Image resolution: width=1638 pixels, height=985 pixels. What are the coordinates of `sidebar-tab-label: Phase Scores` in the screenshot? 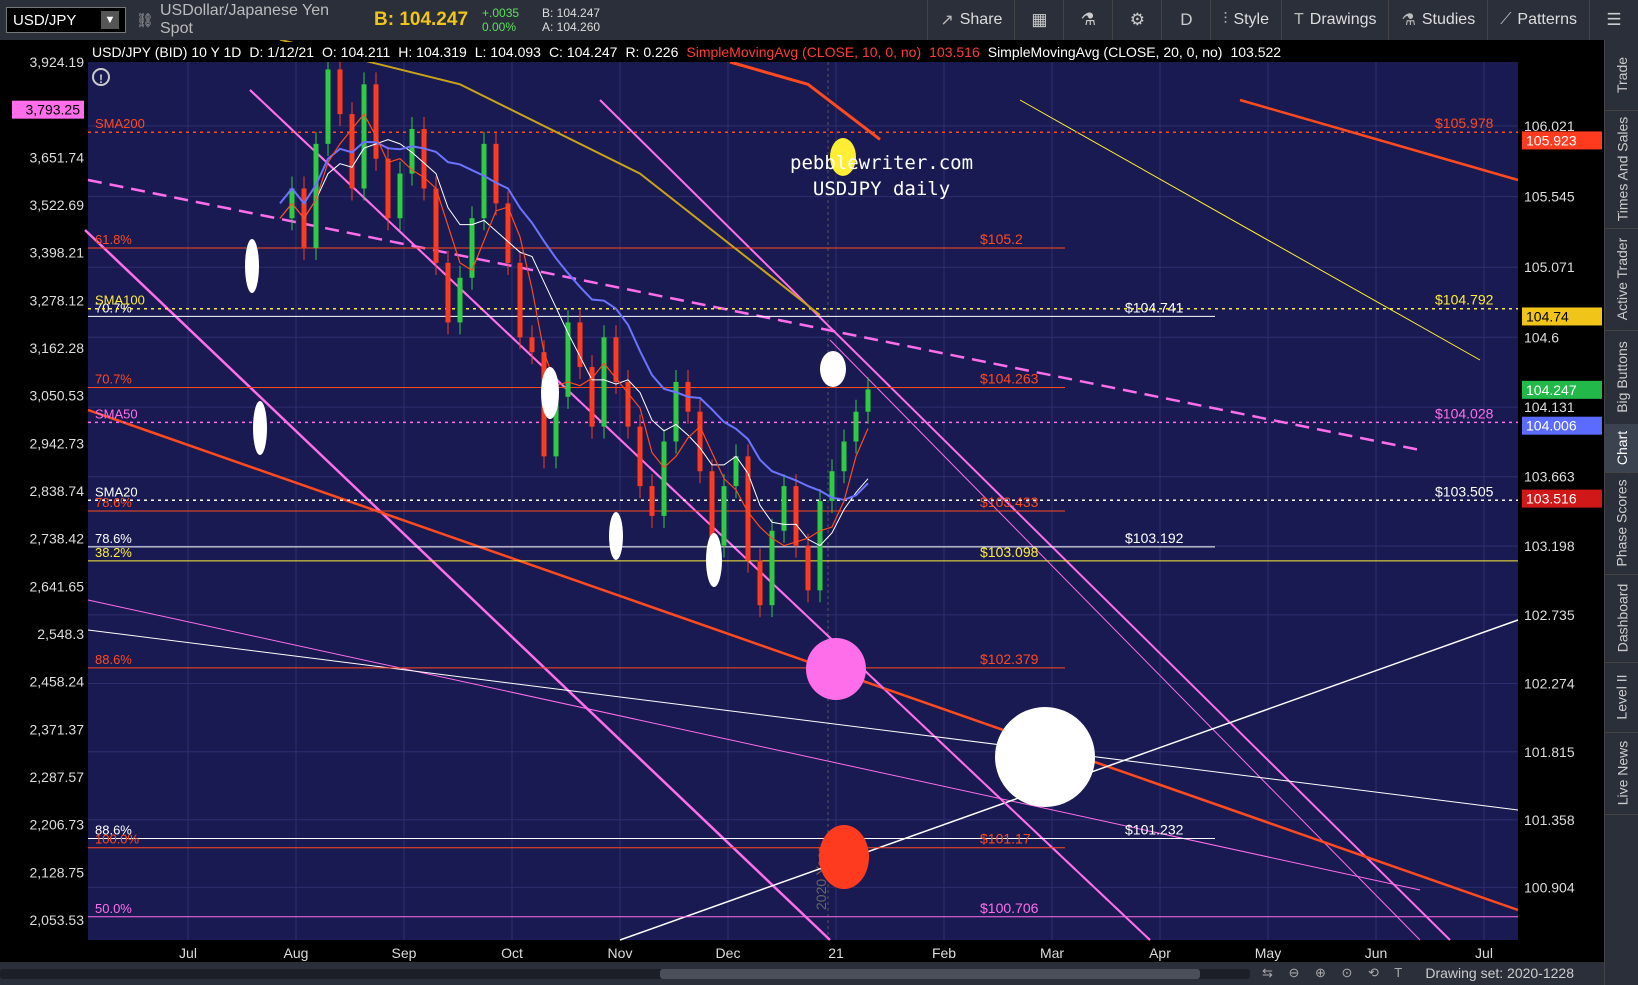 It's located at (1622, 523).